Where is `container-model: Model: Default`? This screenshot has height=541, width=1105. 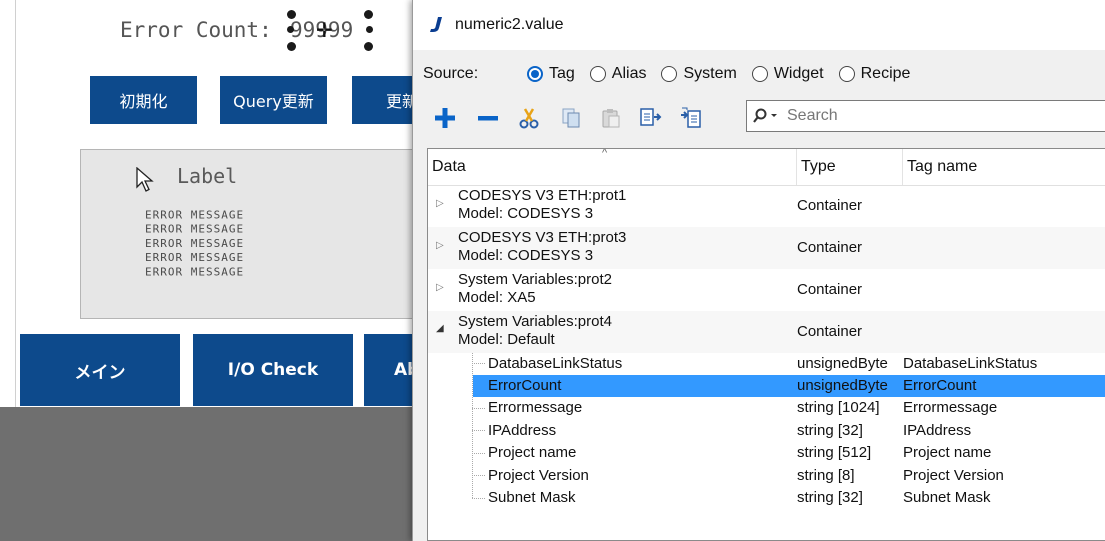 container-model: Model: Default is located at coordinates (506, 339).